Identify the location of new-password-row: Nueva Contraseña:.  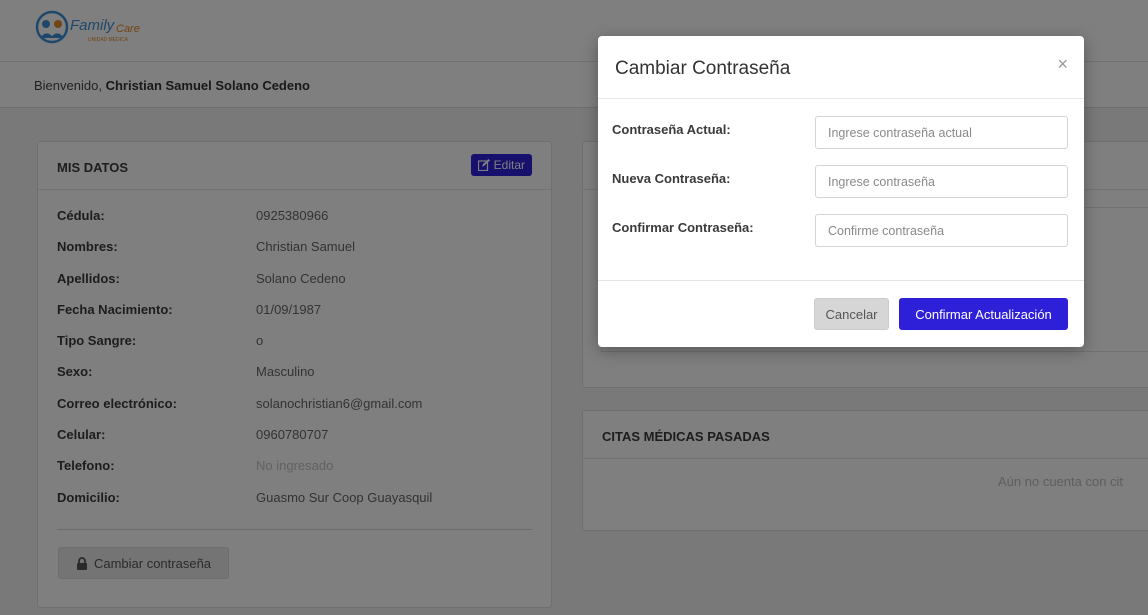
(841, 182).